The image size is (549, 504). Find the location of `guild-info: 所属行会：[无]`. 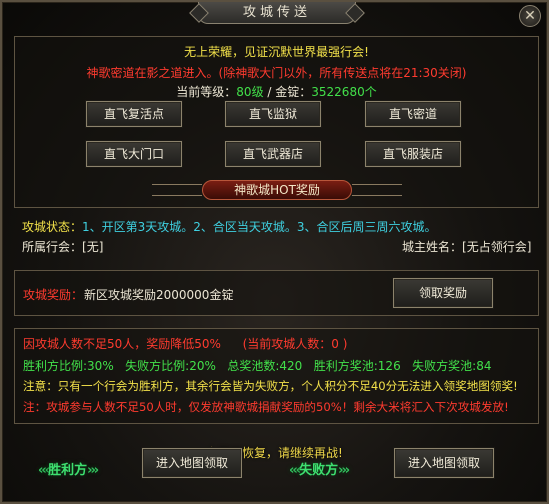

guild-info: 所属行会：[无] is located at coordinates (62, 246).